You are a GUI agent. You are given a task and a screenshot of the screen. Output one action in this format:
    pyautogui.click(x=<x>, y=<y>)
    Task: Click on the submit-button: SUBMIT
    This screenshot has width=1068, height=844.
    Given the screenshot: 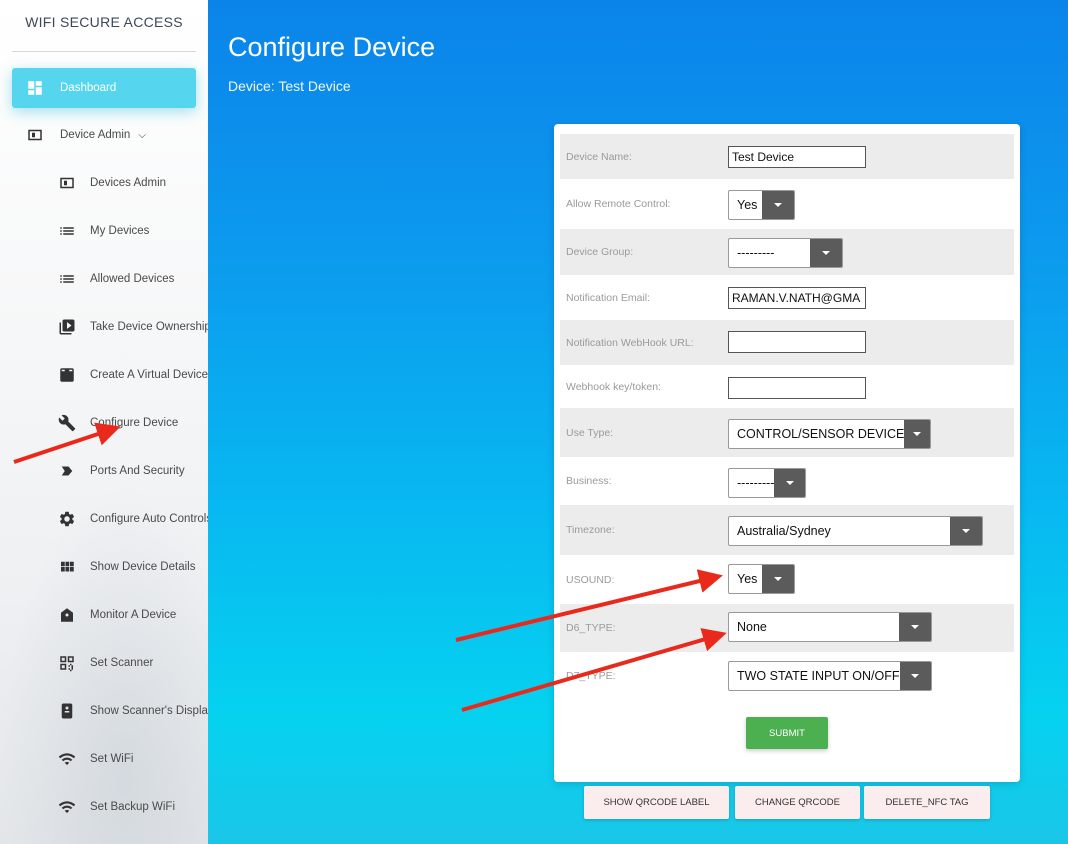 What is the action you would take?
    pyautogui.click(x=787, y=733)
    